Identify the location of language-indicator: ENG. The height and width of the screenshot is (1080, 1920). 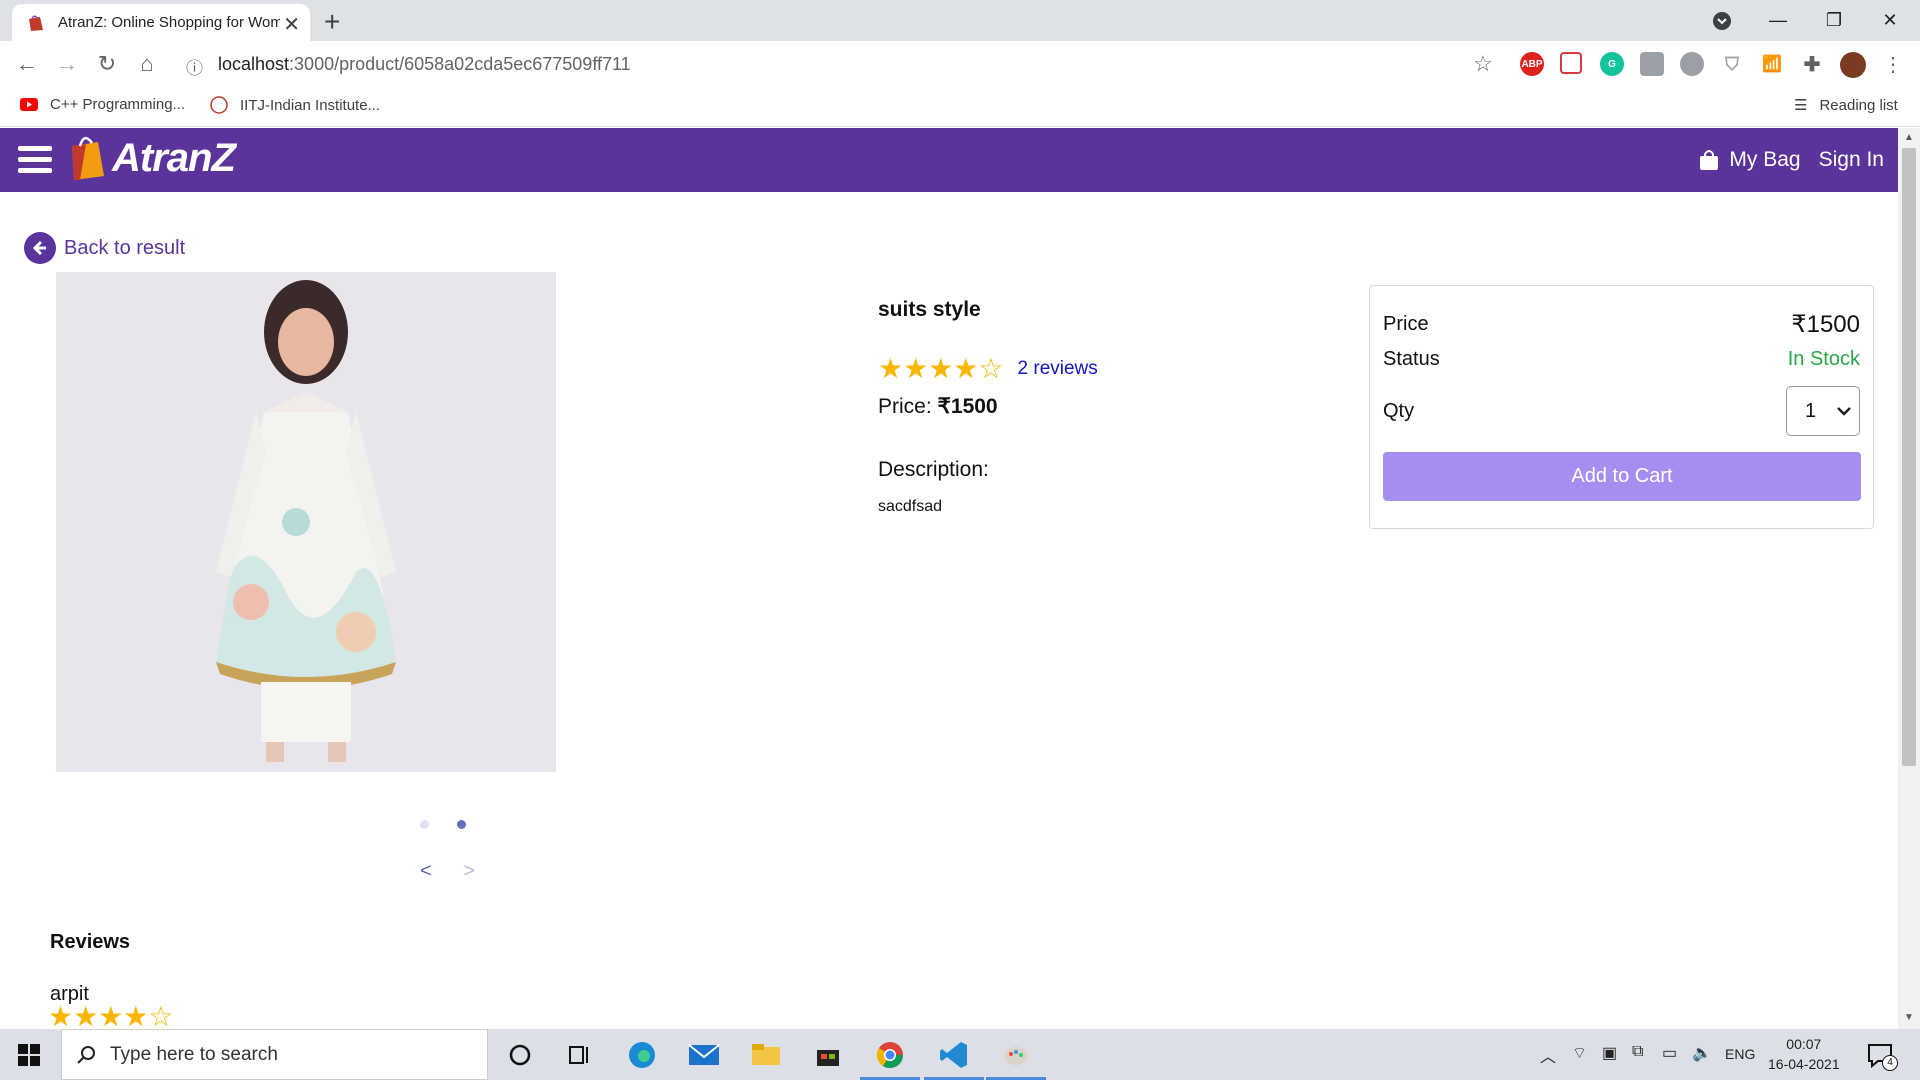
(1740, 1054).